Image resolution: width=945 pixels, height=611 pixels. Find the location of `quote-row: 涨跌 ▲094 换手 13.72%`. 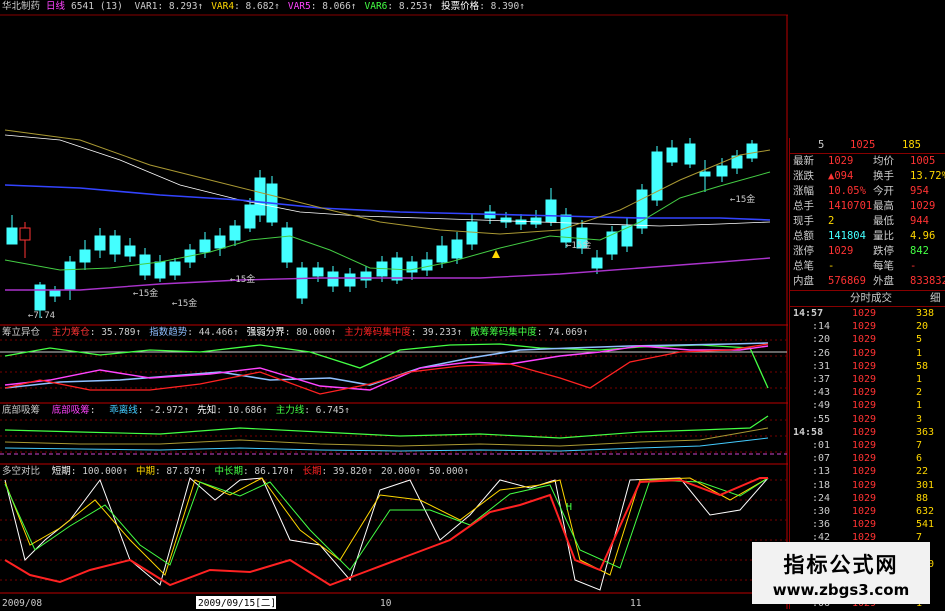

quote-row: 涨跌 ▲094 换手 13.72% is located at coordinates (867, 176).